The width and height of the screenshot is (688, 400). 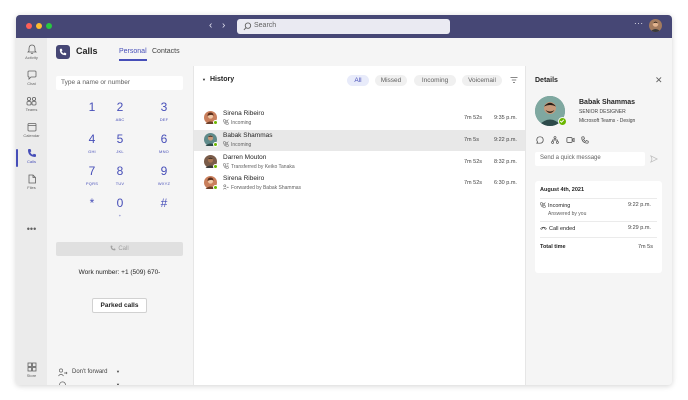 I want to click on calls-app-icon, so click(x=63, y=52).